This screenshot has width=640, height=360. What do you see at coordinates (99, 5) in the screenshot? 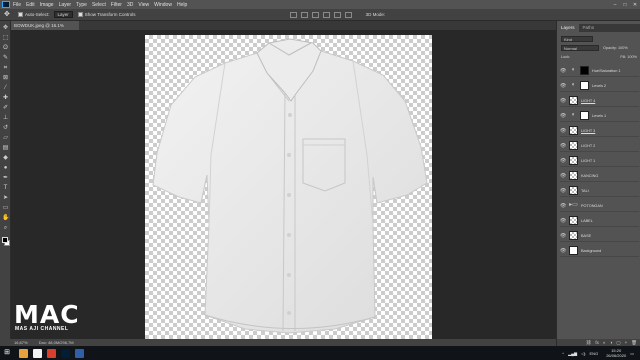
I see `menu-select: Select` at bounding box center [99, 5].